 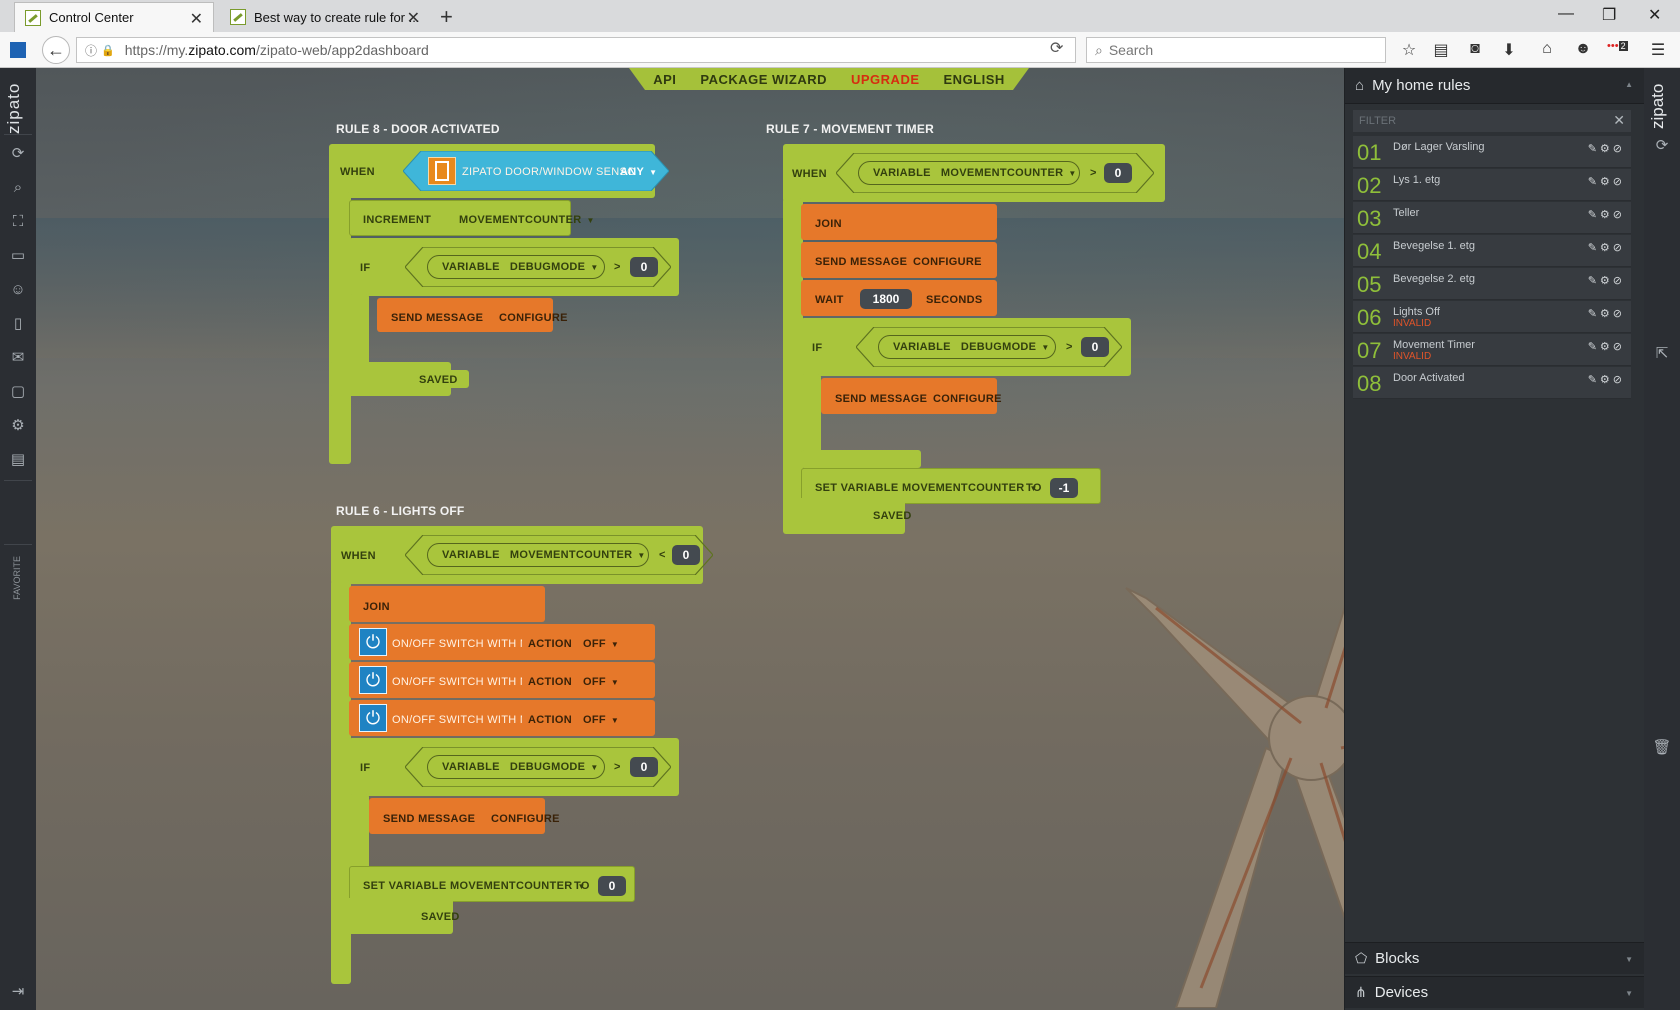 What do you see at coordinates (612, 886) in the screenshot?
I see `rule6-set-value-field: 0` at bounding box center [612, 886].